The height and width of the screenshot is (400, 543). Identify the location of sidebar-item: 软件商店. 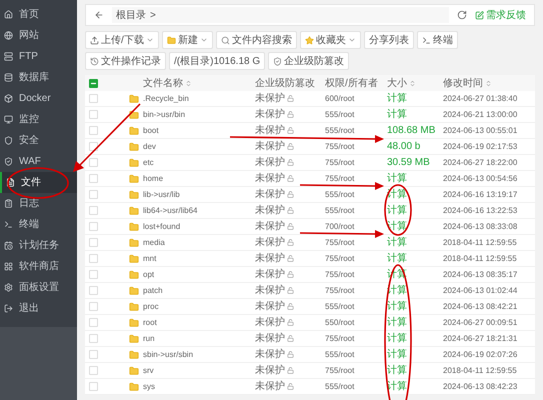
(38, 266).